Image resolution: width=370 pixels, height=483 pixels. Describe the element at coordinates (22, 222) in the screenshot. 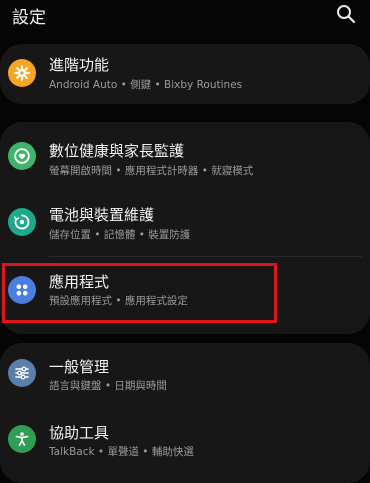

I see `device-care-icon` at that location.